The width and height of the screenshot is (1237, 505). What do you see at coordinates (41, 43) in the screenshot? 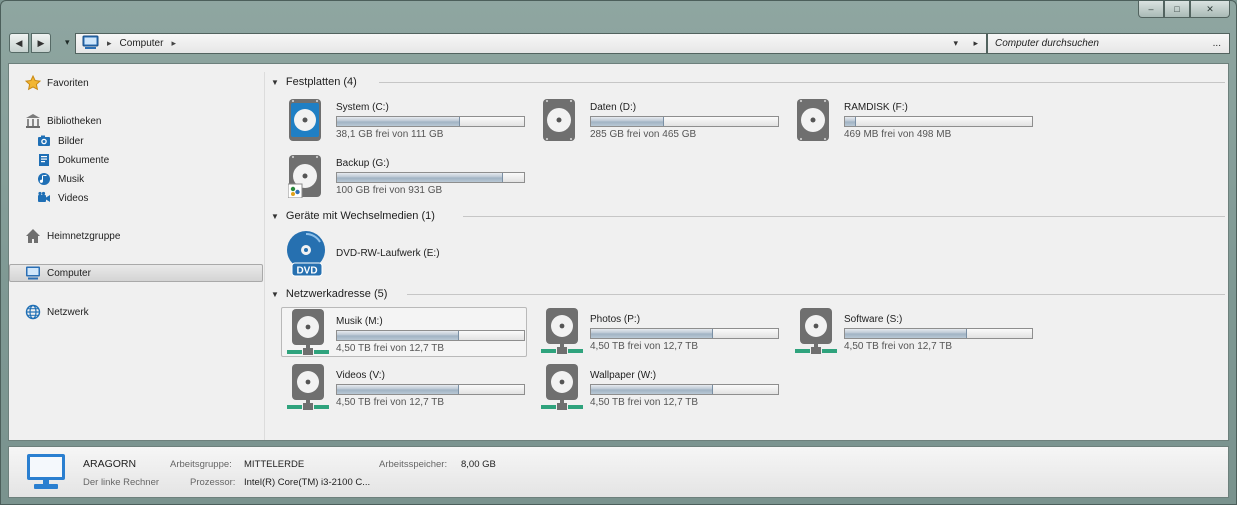
I see `forward-button: ▶` at bounding box center [41, 43].